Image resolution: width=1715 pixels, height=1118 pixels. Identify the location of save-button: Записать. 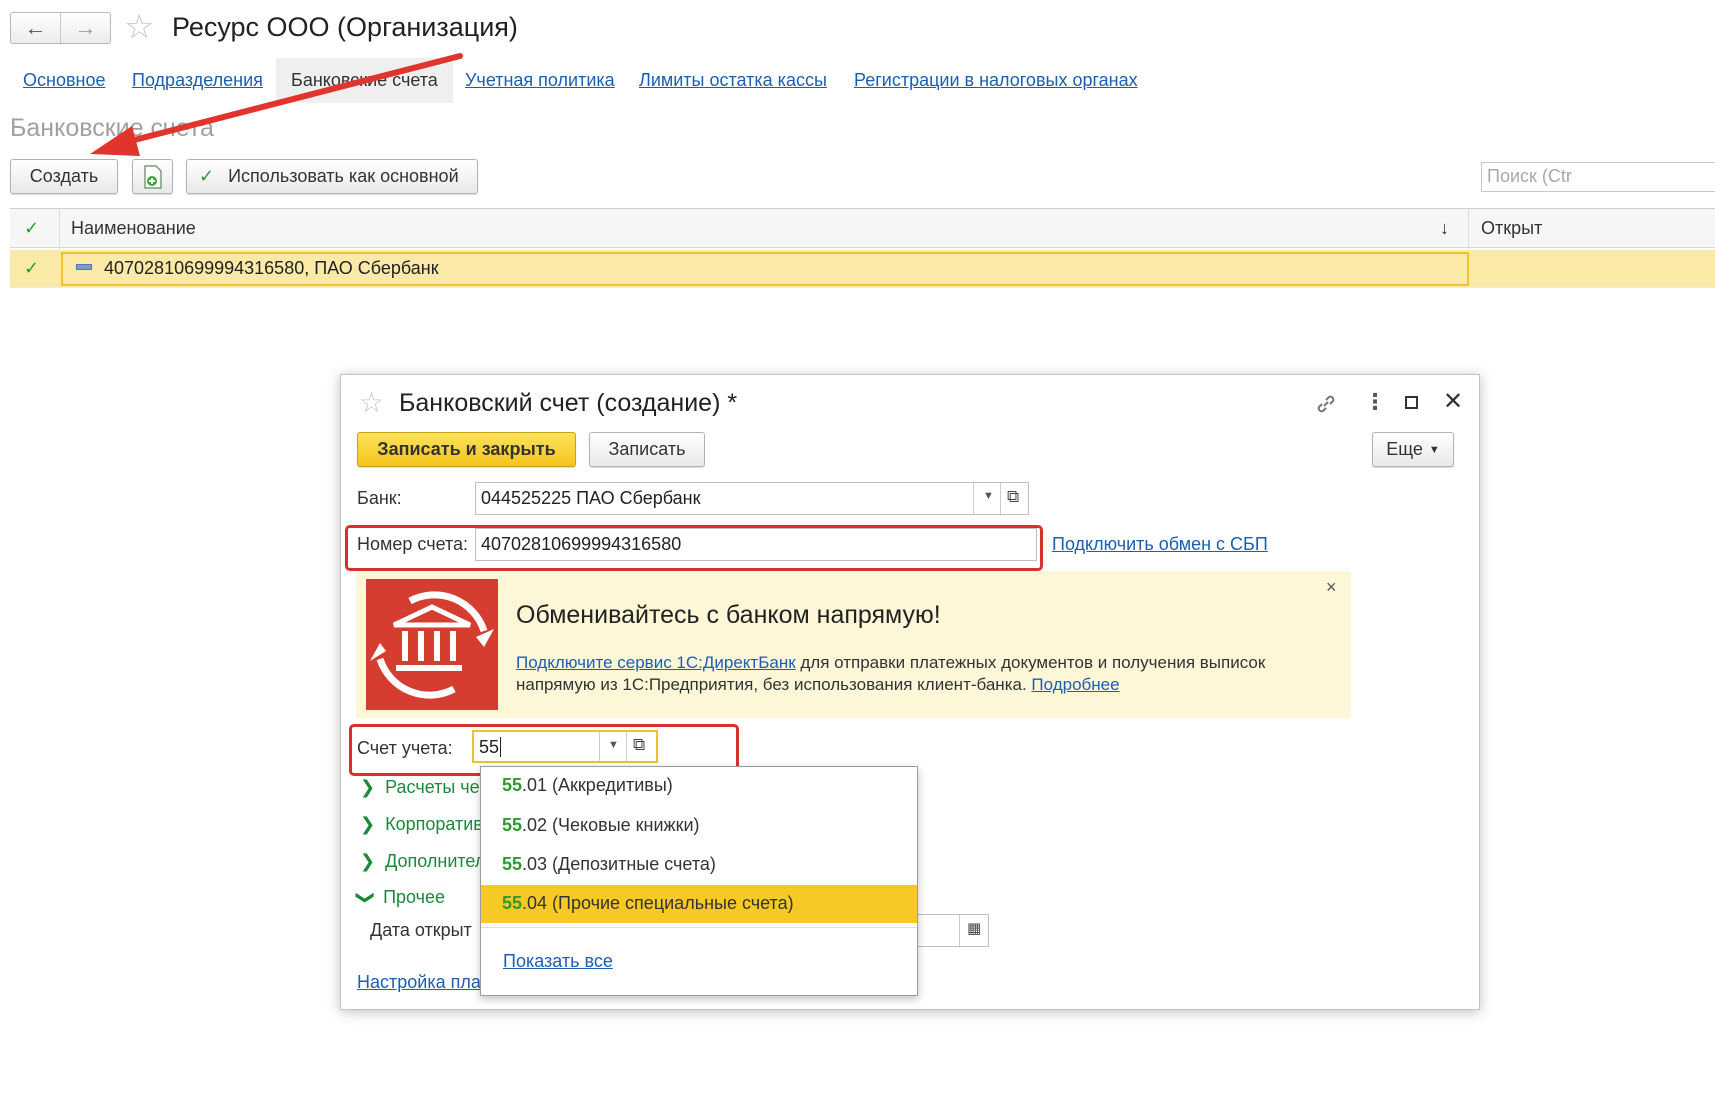
(647, 449).